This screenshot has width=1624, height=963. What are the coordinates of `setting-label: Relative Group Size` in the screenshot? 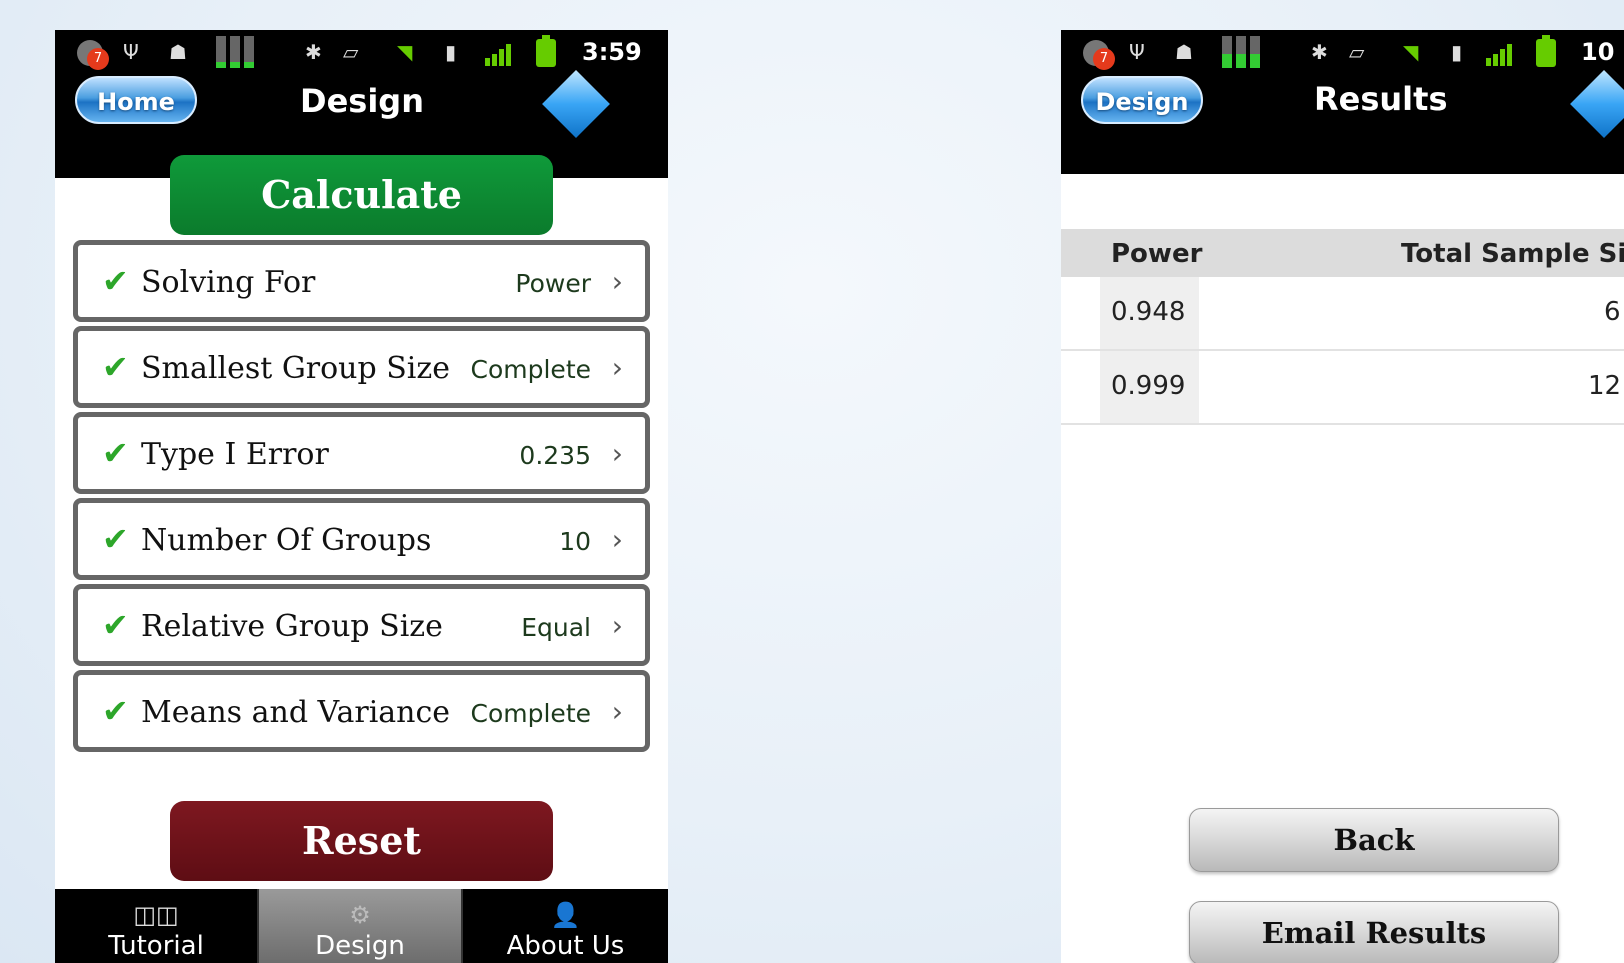 It's located at (292, 626).